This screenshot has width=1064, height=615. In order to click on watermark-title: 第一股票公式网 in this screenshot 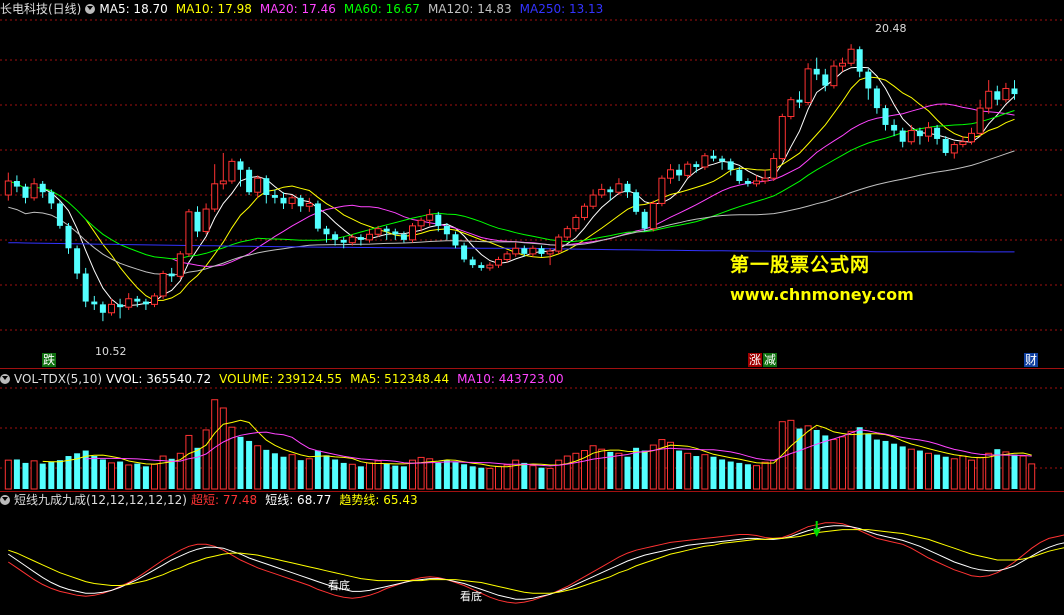, I will do `click(800, 265)`.